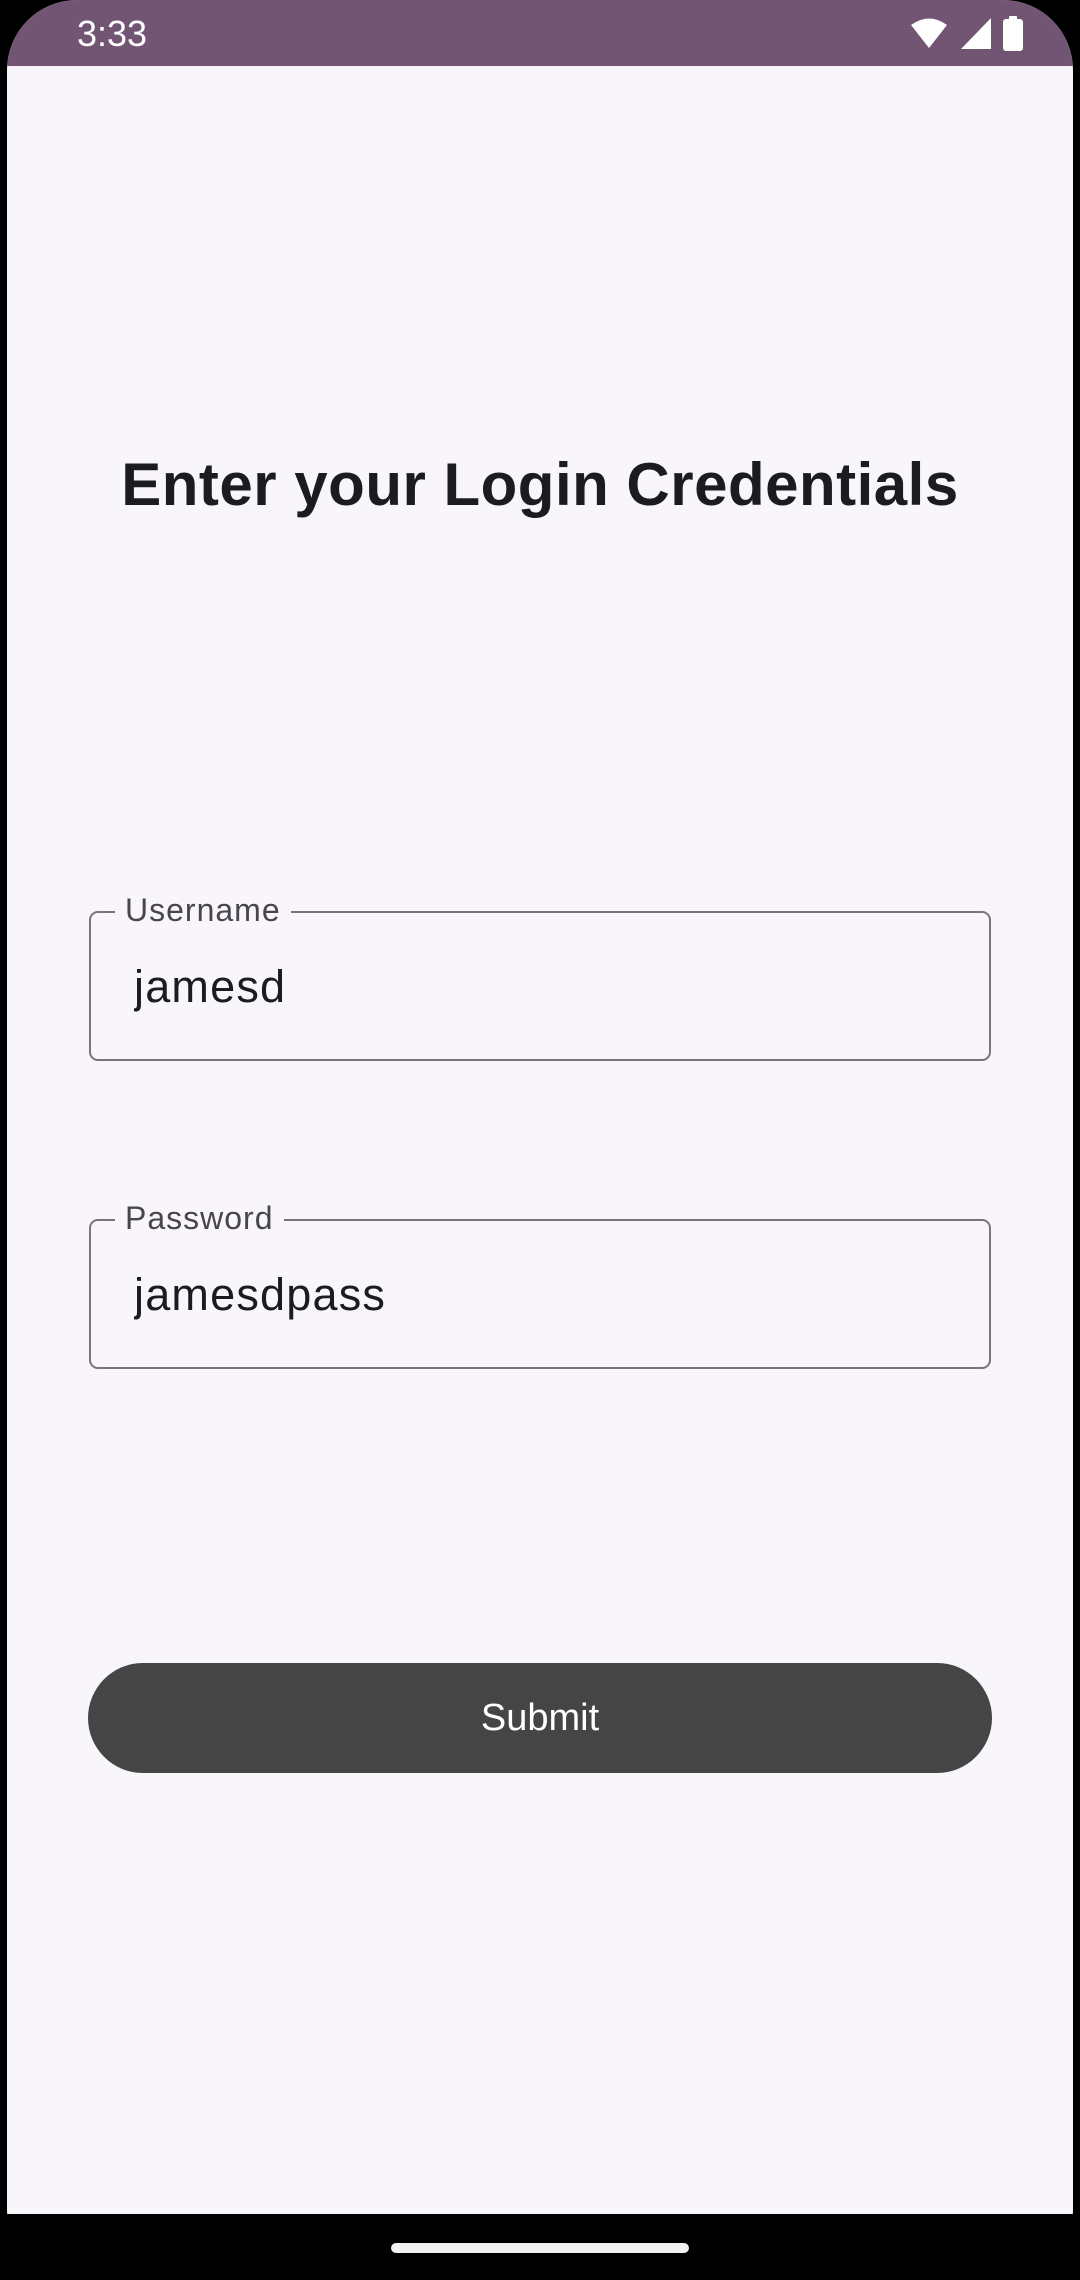  What do you see at coordinates (199, 1218) in the screenshot?
I see `password-label: Password` at bounding box center [199, 1218].